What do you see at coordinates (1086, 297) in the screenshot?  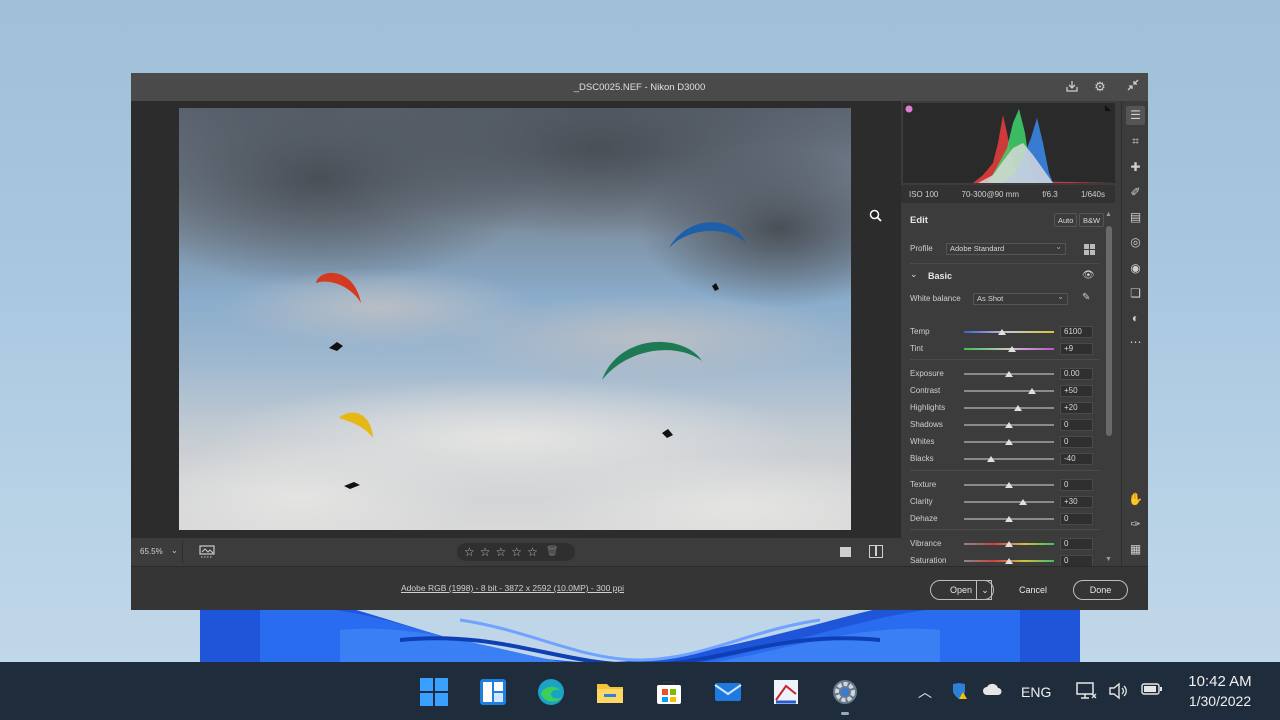 I see `eyedropper-icon: ✎` at bounding box center [1086, 297].